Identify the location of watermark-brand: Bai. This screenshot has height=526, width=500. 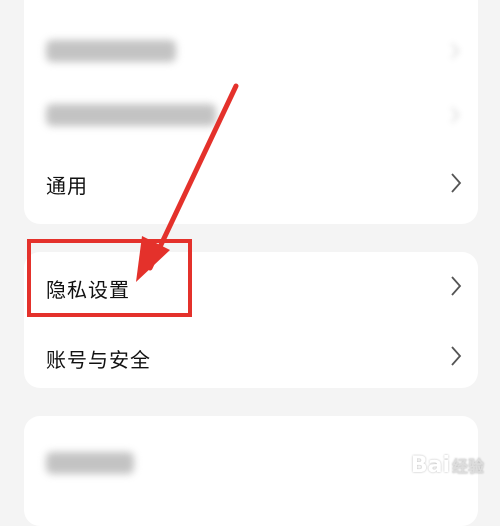
(430, 465).